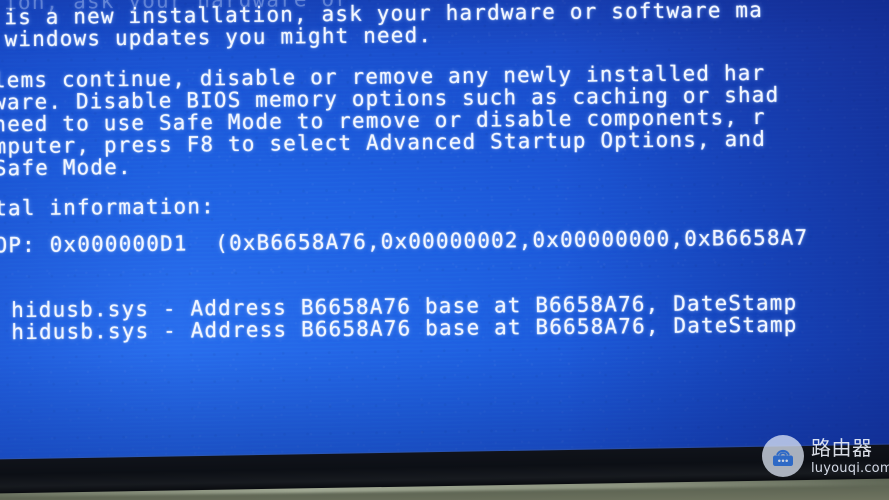  I want to click on site-watermark: 路由器 luyouqi.com, so click(825, 456).